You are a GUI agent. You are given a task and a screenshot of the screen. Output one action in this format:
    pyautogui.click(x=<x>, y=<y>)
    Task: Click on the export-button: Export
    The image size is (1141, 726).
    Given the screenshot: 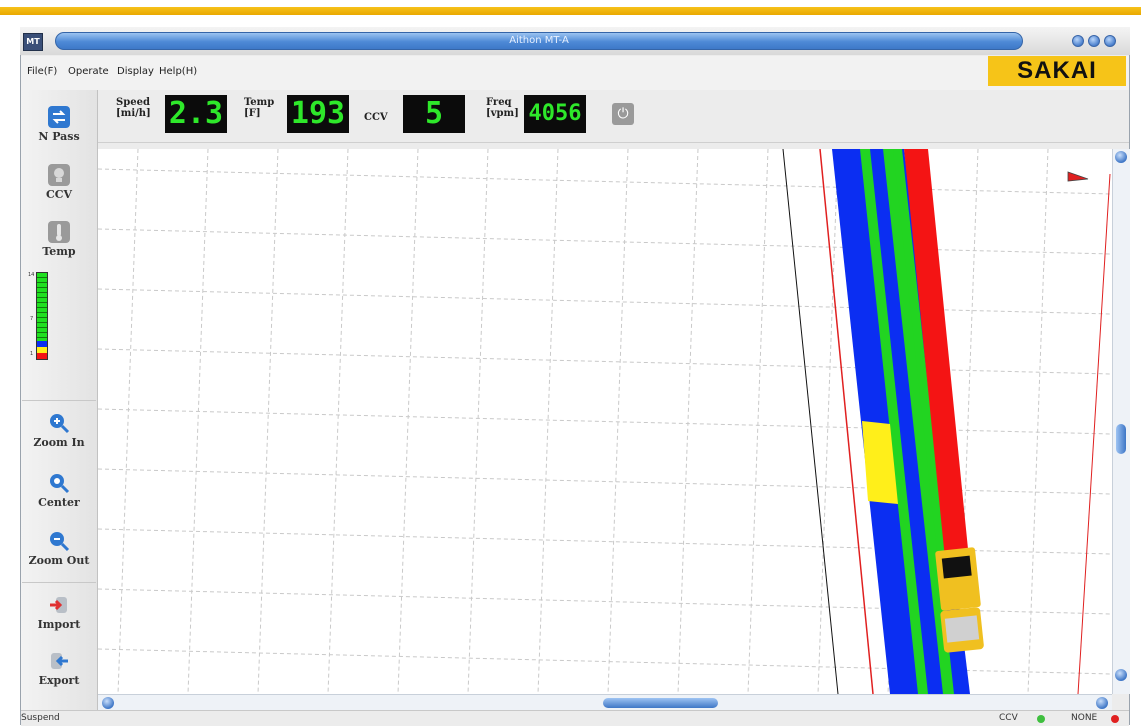 What is the action you would take?
    pyautogui.click(x=59, y=668)
    